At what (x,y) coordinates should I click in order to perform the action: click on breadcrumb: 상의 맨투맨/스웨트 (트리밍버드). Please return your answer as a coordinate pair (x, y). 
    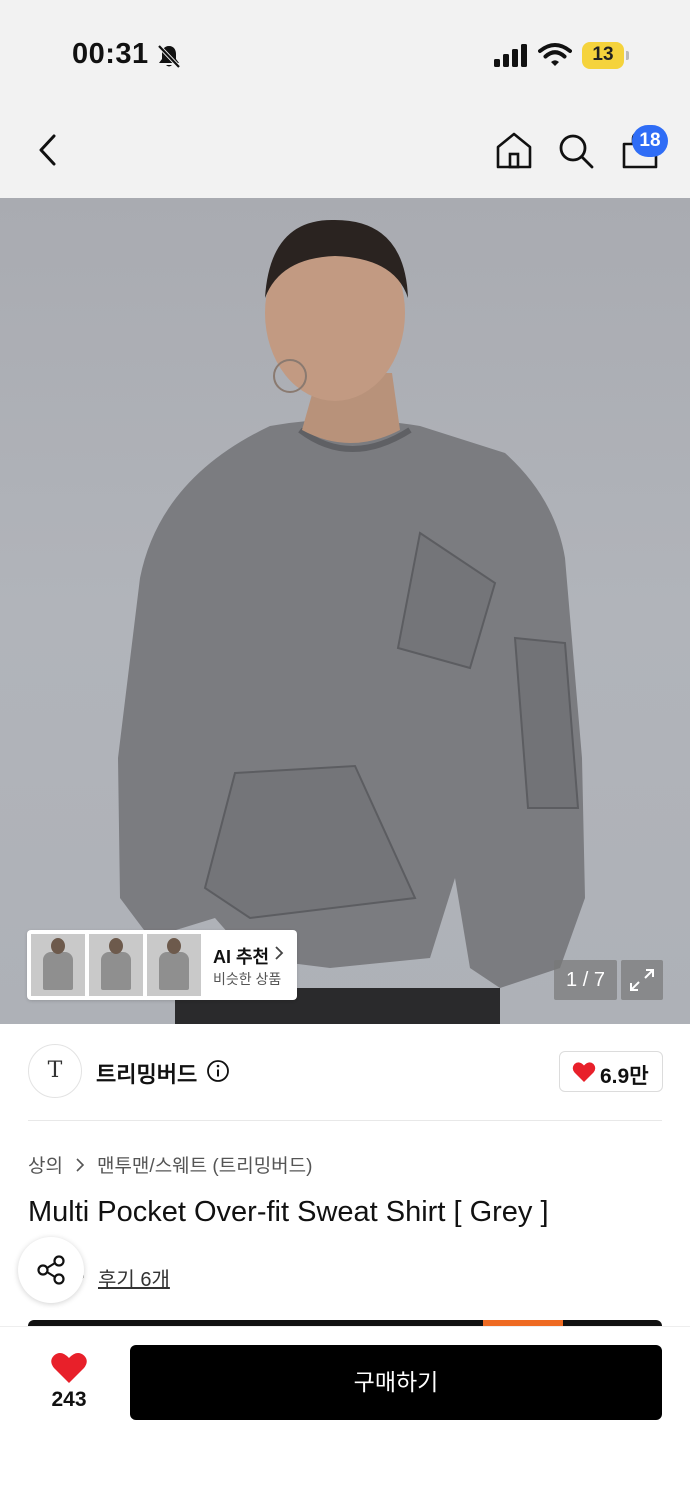
    Looking at the image, I should click on (170, 1164).